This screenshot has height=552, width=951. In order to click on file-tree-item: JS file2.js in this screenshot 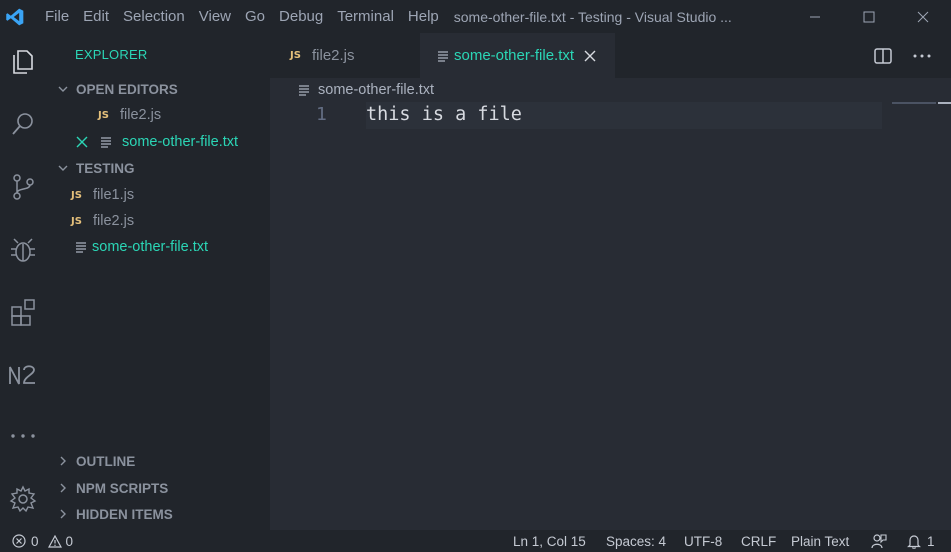, I will do `click(102, 221)`.